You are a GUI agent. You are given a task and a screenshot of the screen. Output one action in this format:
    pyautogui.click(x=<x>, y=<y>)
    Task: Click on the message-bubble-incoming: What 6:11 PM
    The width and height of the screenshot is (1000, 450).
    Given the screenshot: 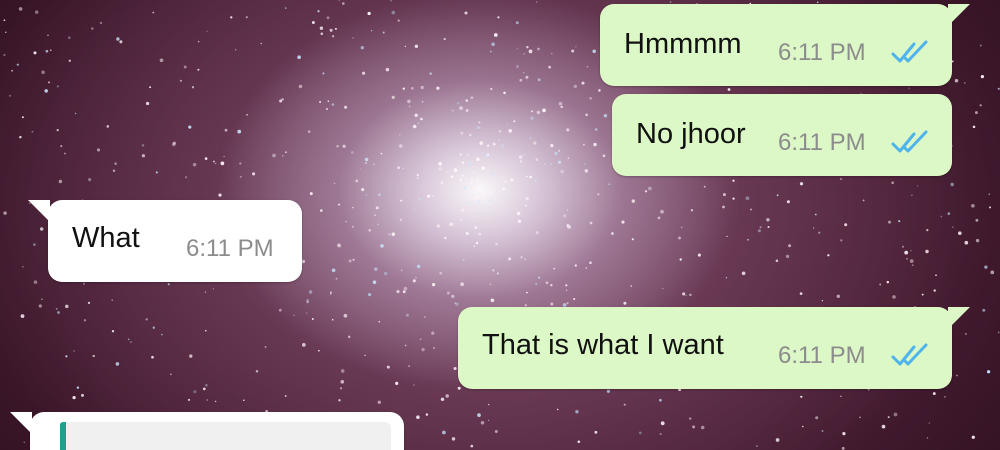 What is the action you would take?
    pyautogui.click(x=165, y=241)
    